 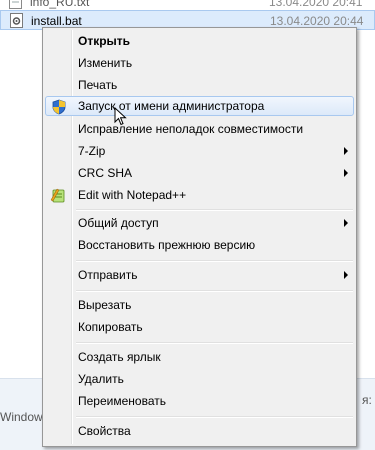 I want to click on menu-item-label: Создать ярлык, so click(x=119, y=357).